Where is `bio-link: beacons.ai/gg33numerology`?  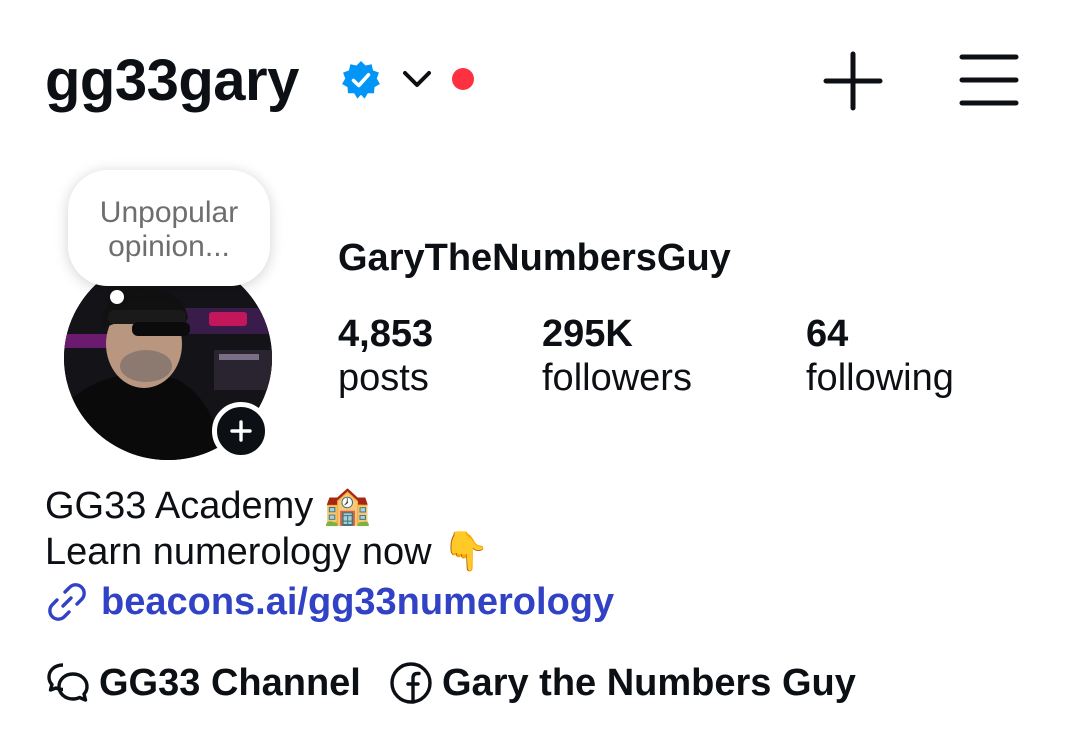
bio-link: beacons.ai/gg33numerology is located at coordinates (329, 602).